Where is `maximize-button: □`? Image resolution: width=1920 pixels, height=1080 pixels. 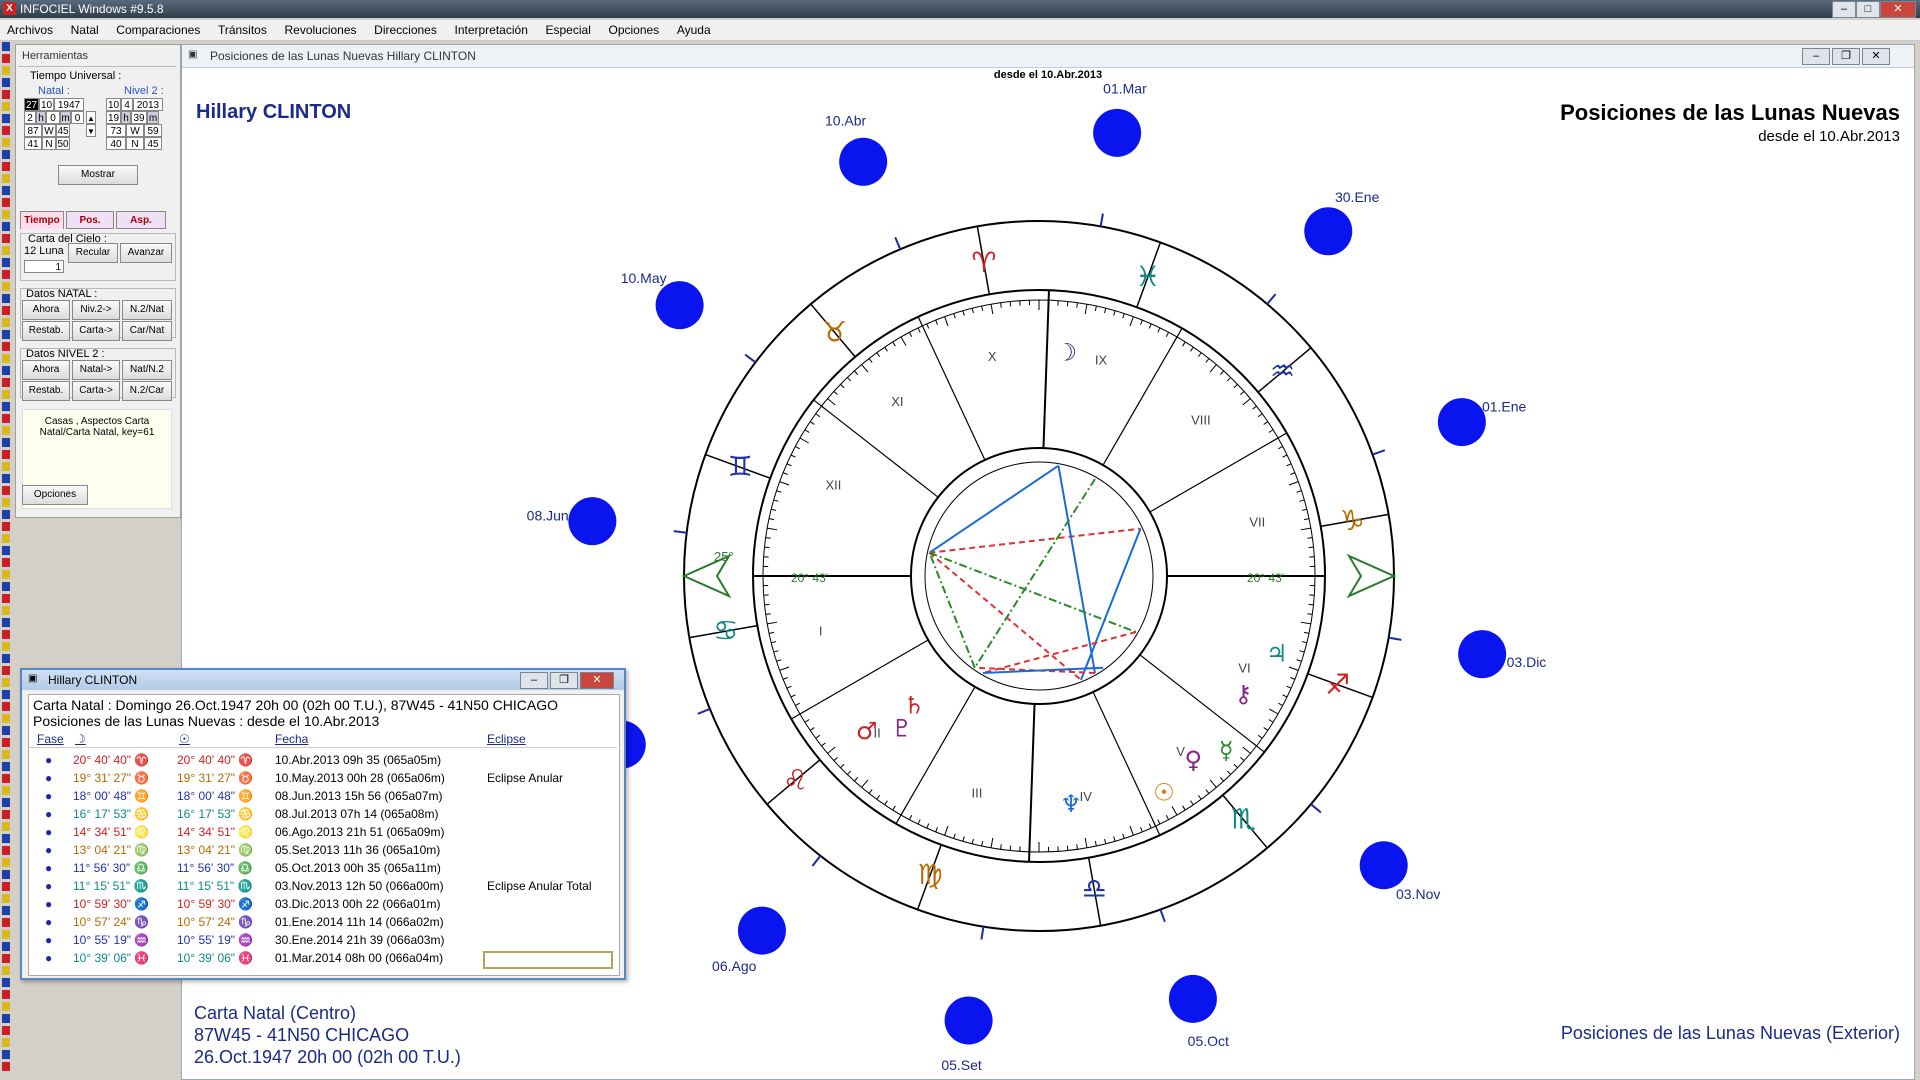 maximize-button: □ is located at coordinates (1868, 9).